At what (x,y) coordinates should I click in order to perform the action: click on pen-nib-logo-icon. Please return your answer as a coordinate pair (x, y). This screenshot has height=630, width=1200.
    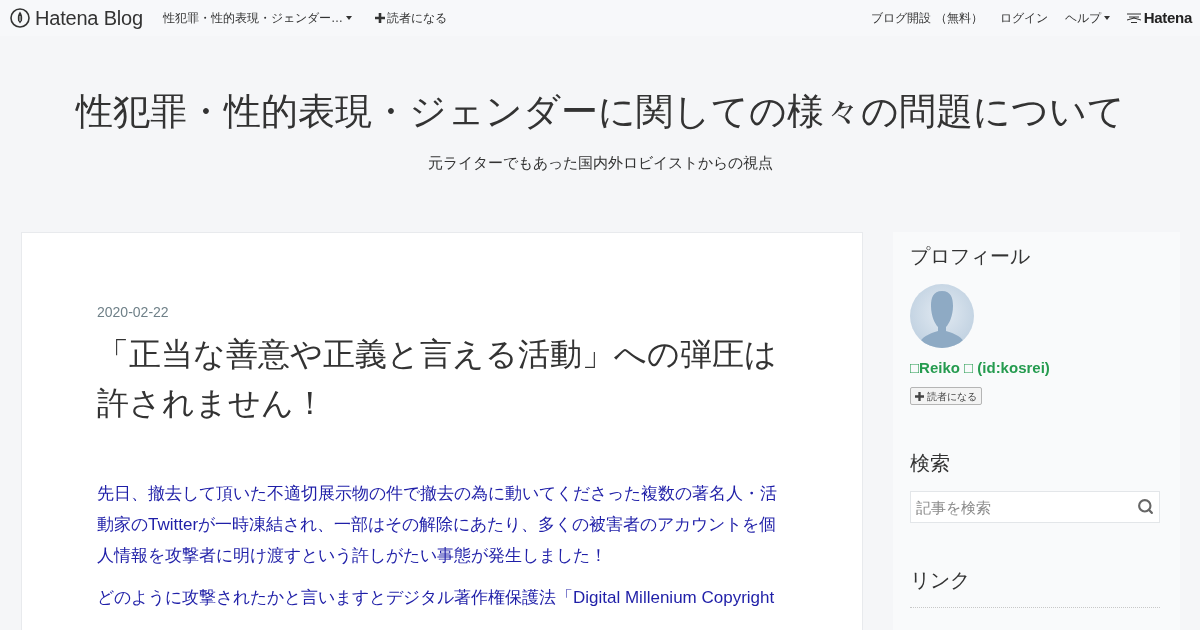
    Looking at the image, I should click on (20, 18).